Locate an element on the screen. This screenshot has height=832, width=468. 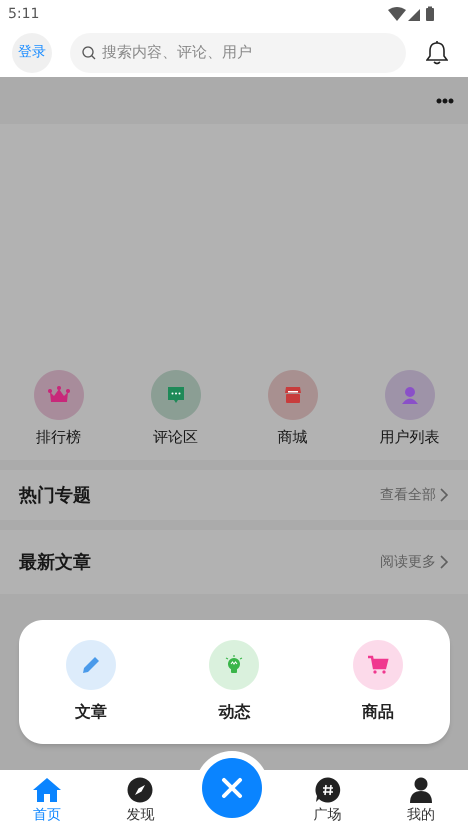
section-title: 热门专题 is located at coordinates (55, 496).